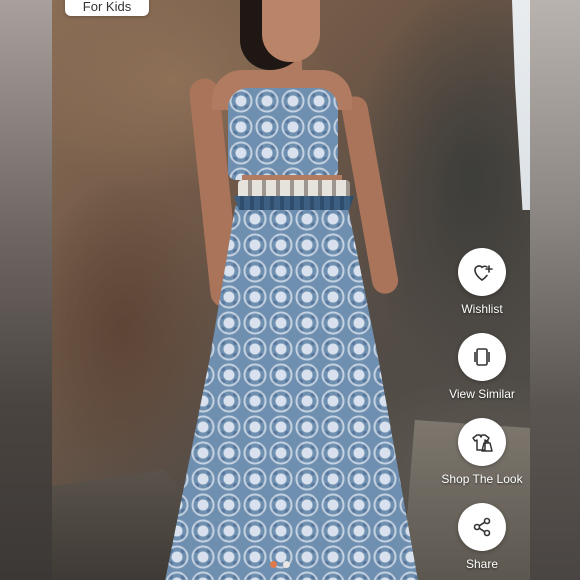  Describe the element at coordinates (26, 290) in the screenshot. I see `blurred-backdrop-left` at that location.